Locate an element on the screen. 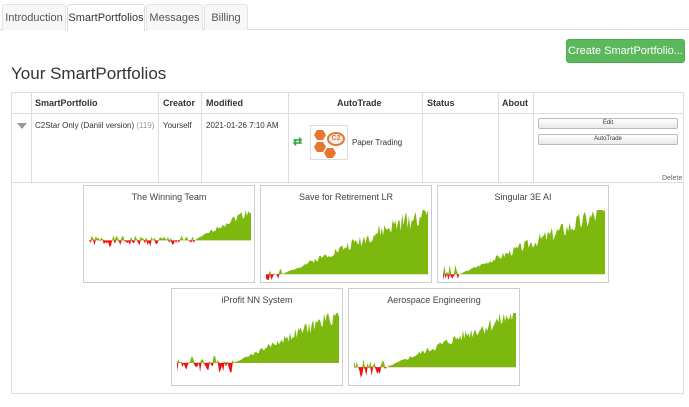  portfolio-count: (119) is located at coordinates (145, 125).